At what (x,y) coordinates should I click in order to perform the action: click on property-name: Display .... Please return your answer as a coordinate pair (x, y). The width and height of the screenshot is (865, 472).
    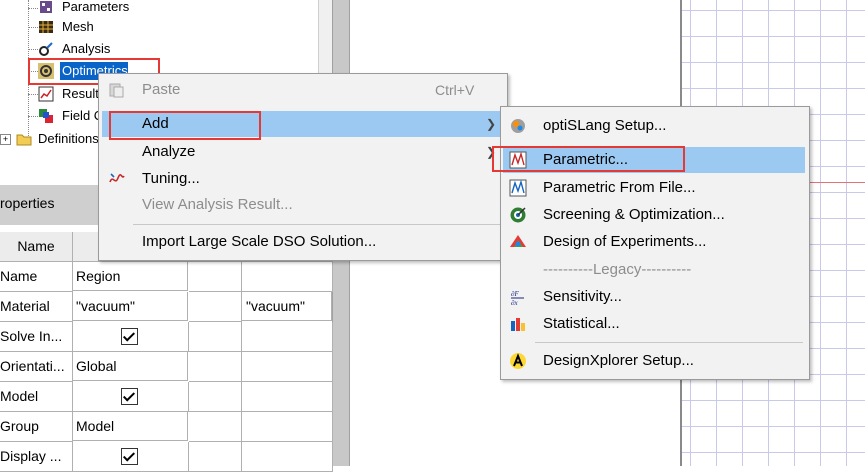
    Looking at the image, I should click on (36, 457).